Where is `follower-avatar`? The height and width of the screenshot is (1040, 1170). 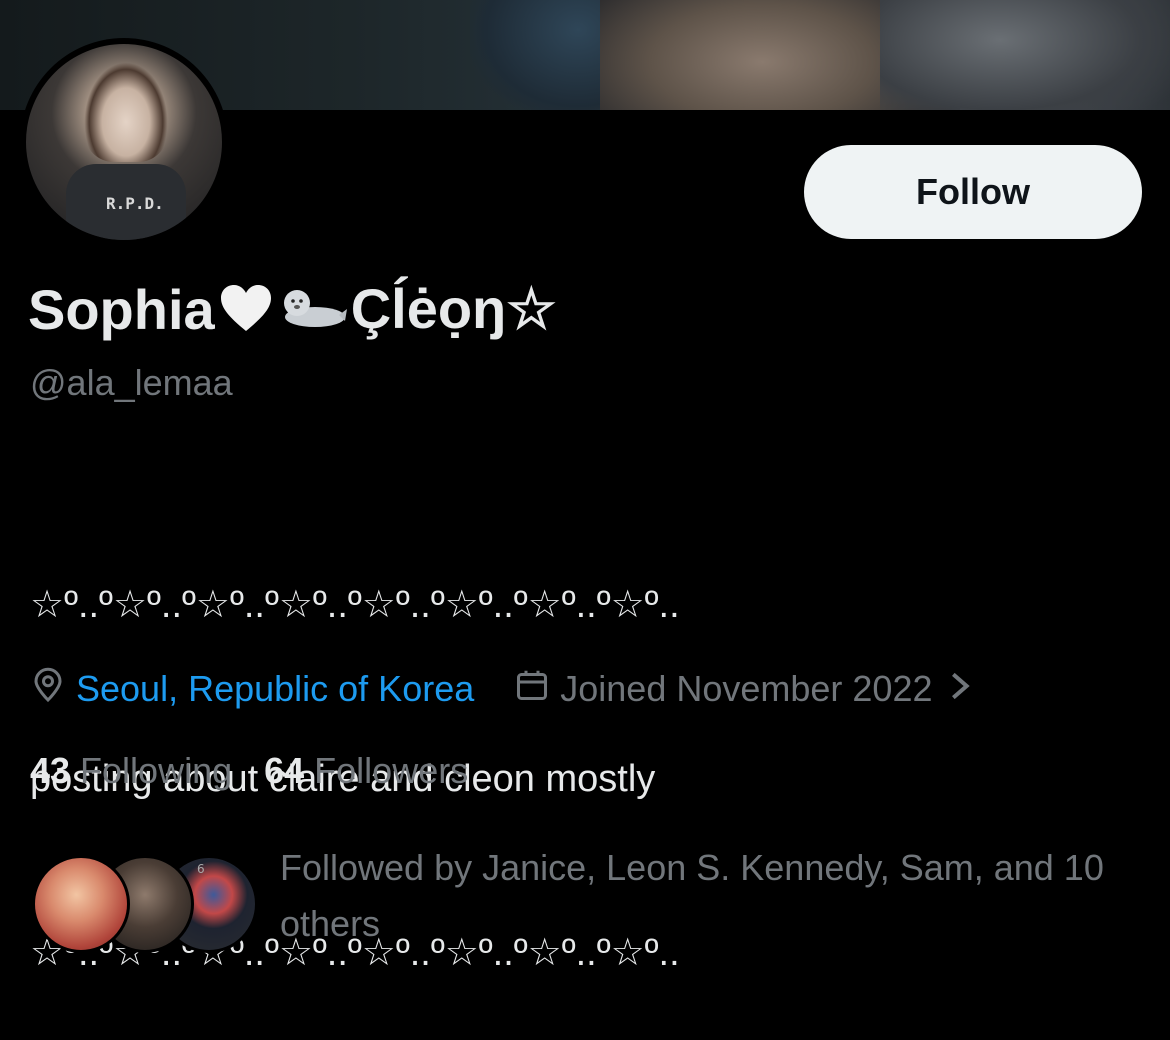 follower-avatar is located at coordinates (81, 904).